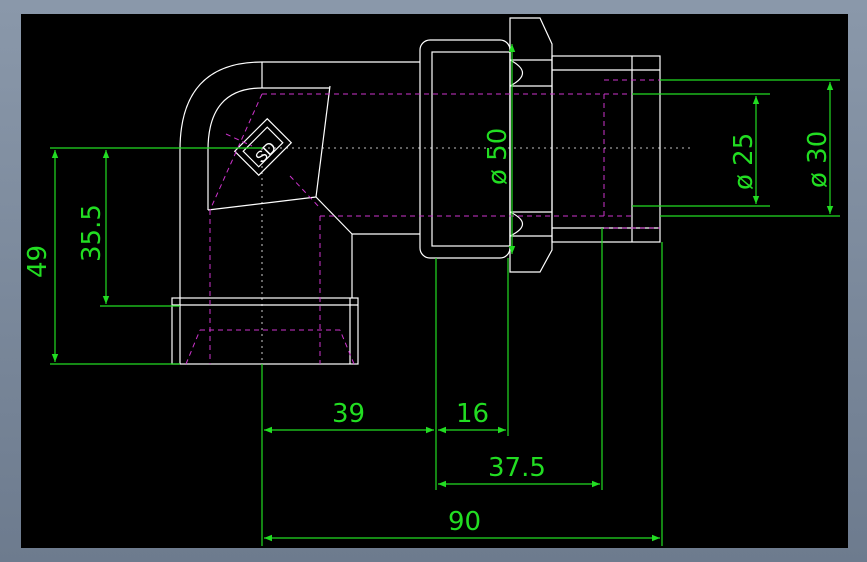 The image size is (867, 562). I want to click on dim-35-5-label: 35.5, so click(92, 233).